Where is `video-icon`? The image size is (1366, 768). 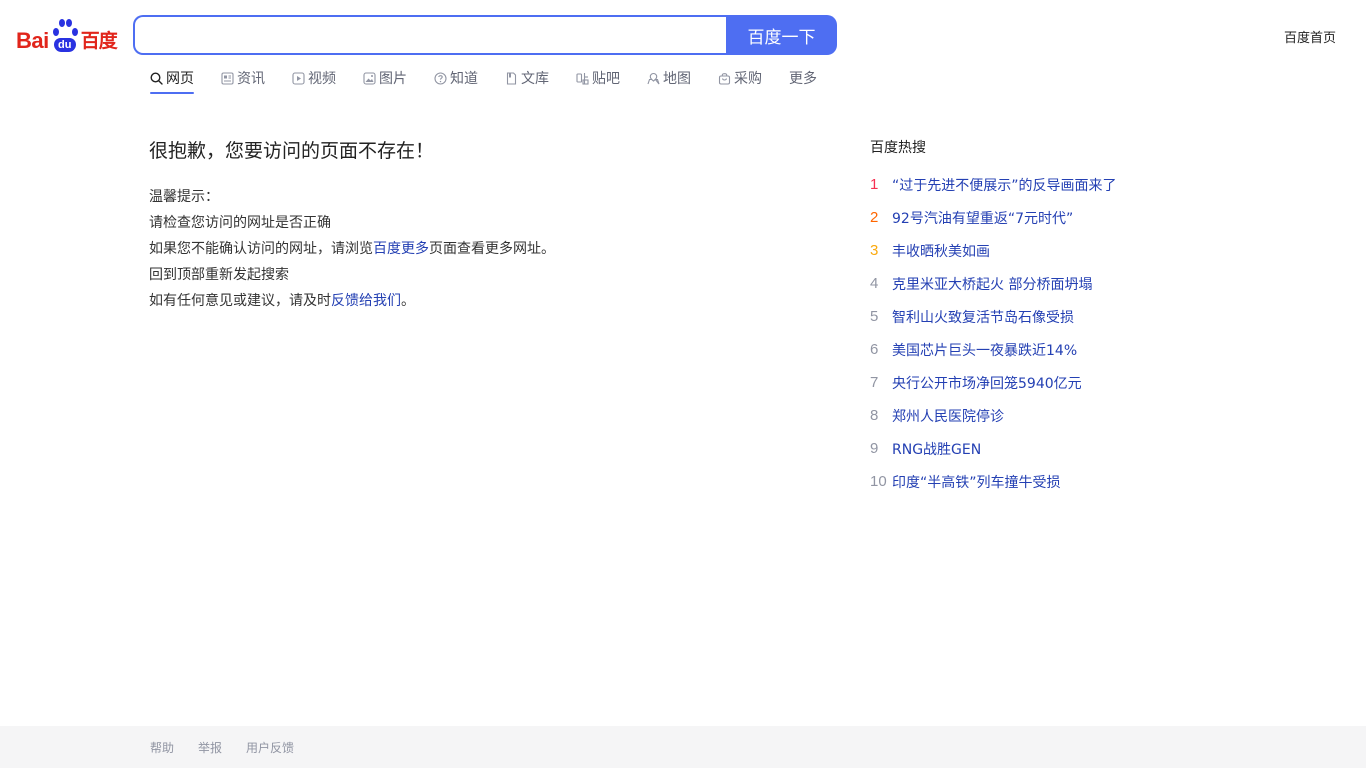
video-icon is located at coordinates (298, 78).